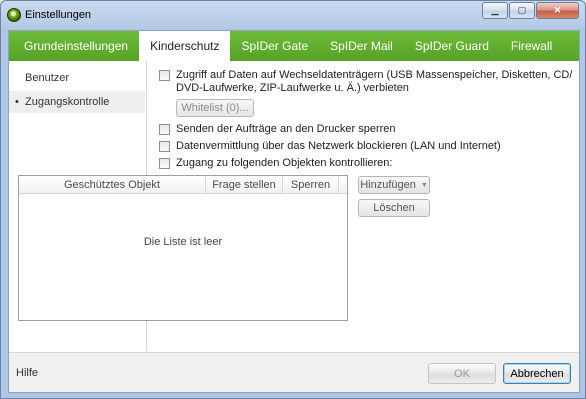 The width and height of the screenshot is (586, 399). I want to click on sidebar-item-label: Benutzer, so click(47, 78).